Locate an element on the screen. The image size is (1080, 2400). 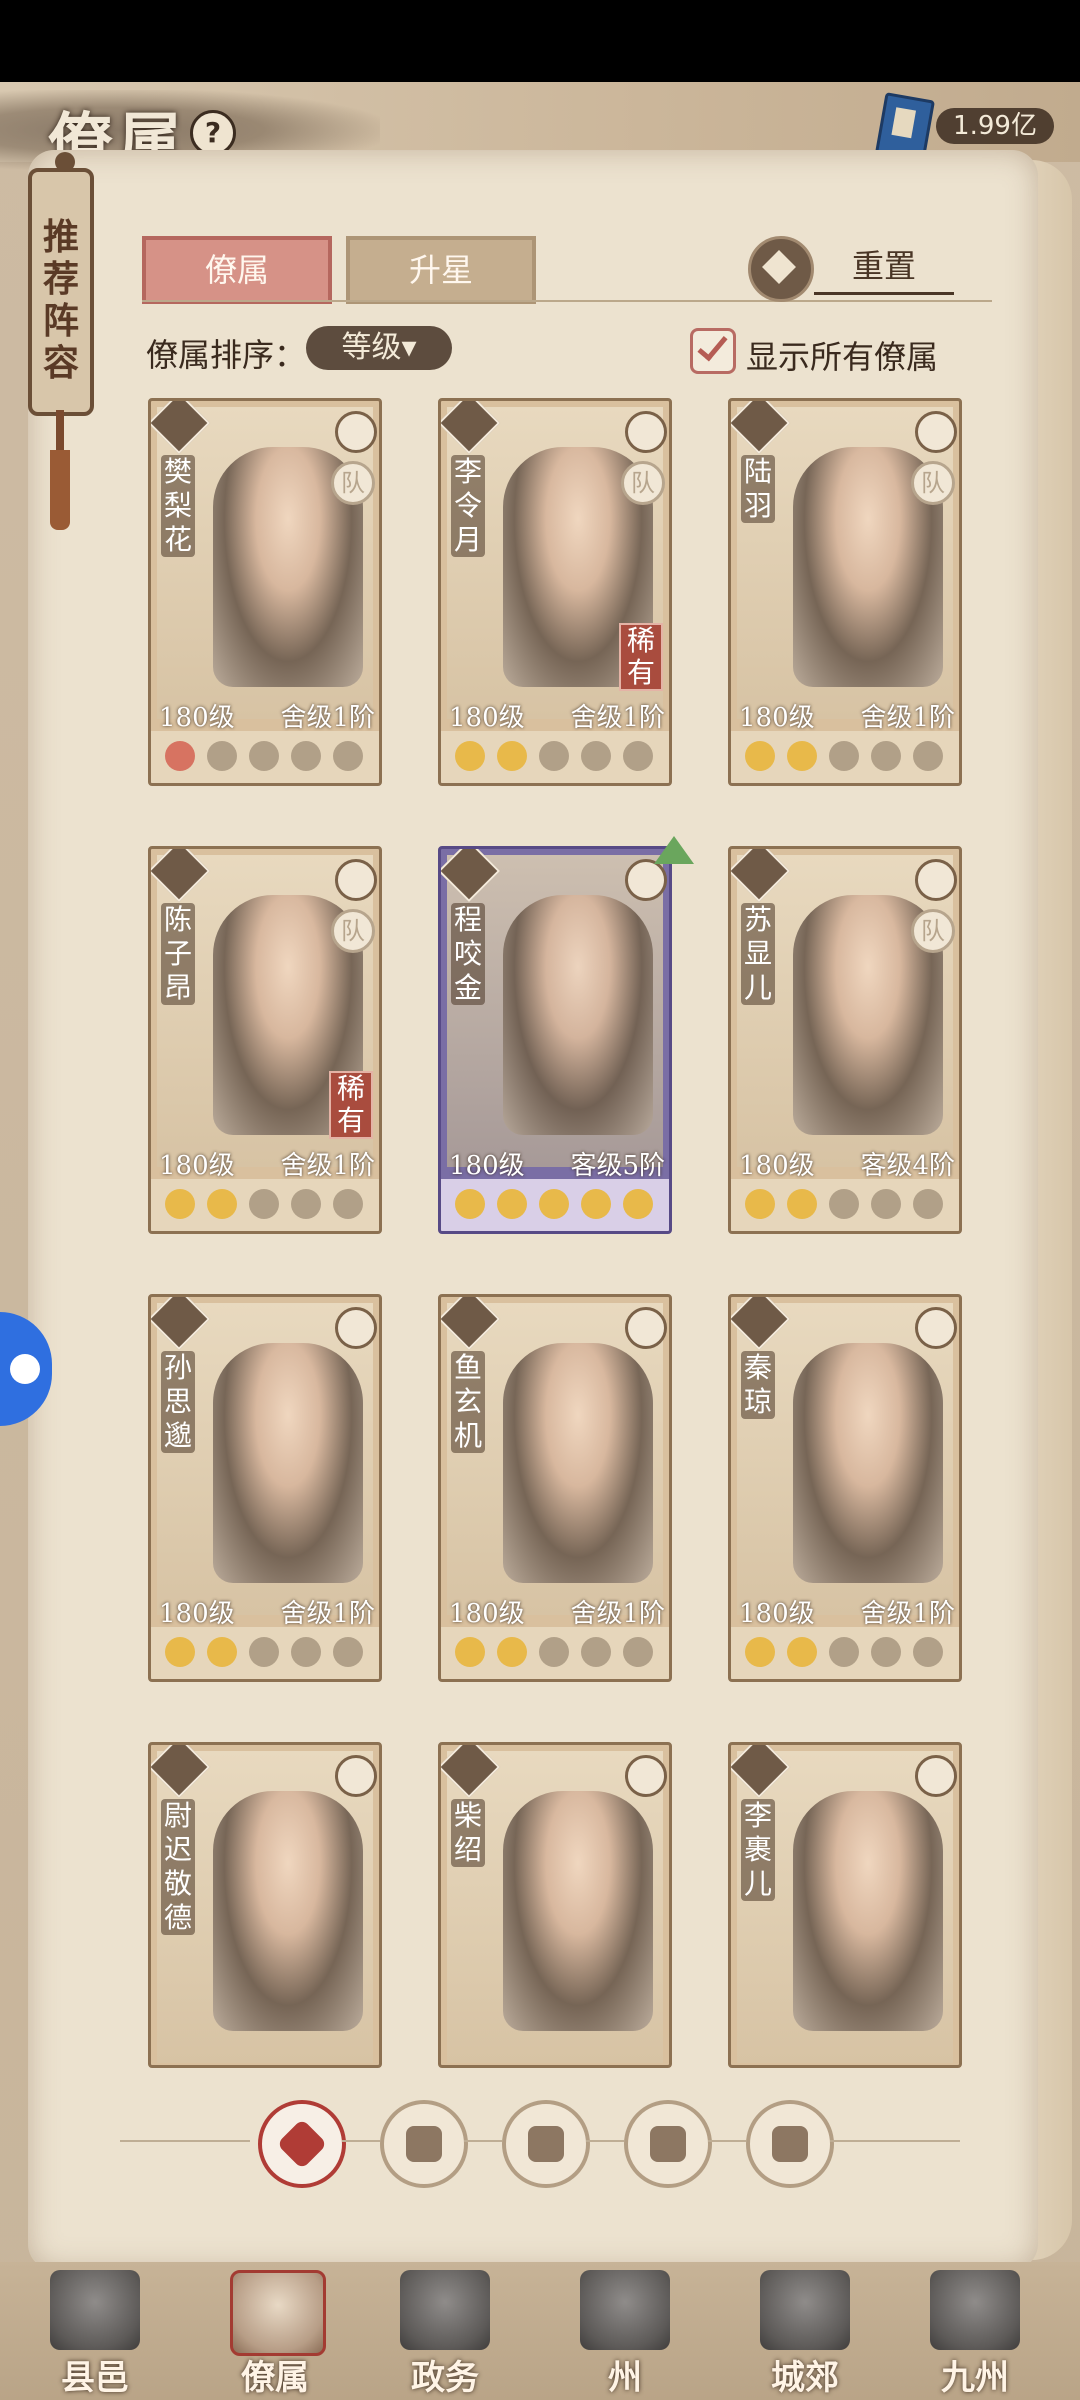
coin-filter-icon is located at coordinates (546, 2144).